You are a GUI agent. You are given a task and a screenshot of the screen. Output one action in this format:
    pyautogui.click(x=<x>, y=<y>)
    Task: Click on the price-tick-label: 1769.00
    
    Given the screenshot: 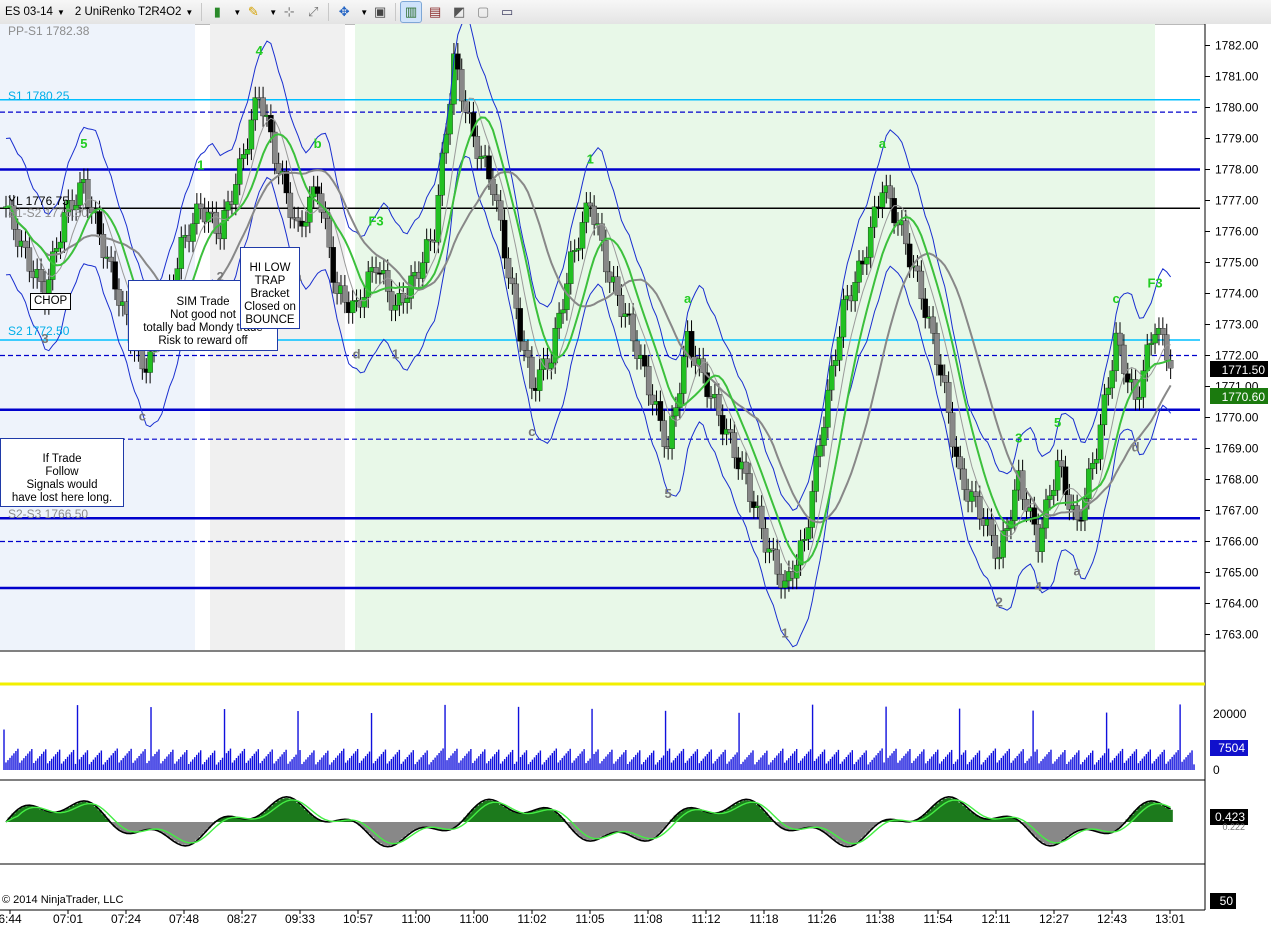 What is the action you would take?
    pyautogui.click(x=1237, y=449)
    